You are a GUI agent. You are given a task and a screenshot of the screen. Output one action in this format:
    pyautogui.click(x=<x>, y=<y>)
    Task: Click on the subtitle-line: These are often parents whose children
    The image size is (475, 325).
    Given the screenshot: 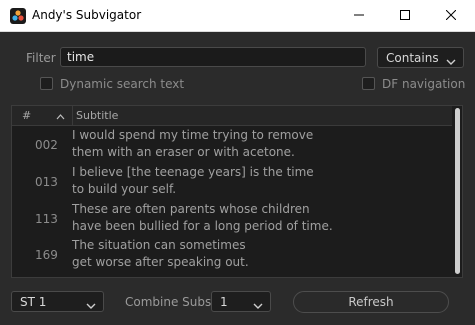 What is the action you would take?
    pyautogui.click(x=191, y=209)
    